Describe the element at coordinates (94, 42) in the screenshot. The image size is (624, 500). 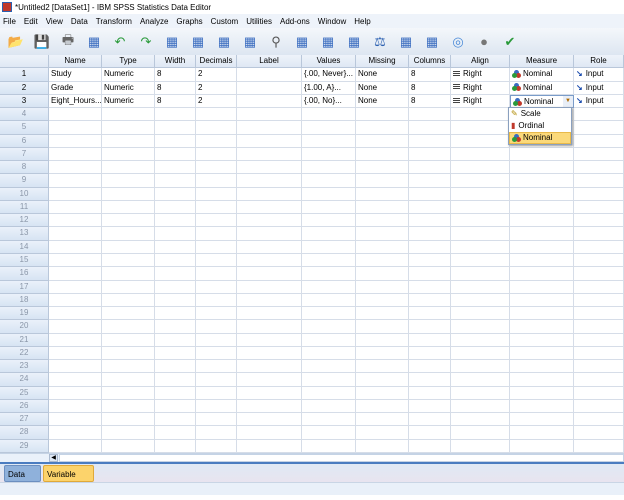
I see `recall-dialog-icon: ▦` at that location.